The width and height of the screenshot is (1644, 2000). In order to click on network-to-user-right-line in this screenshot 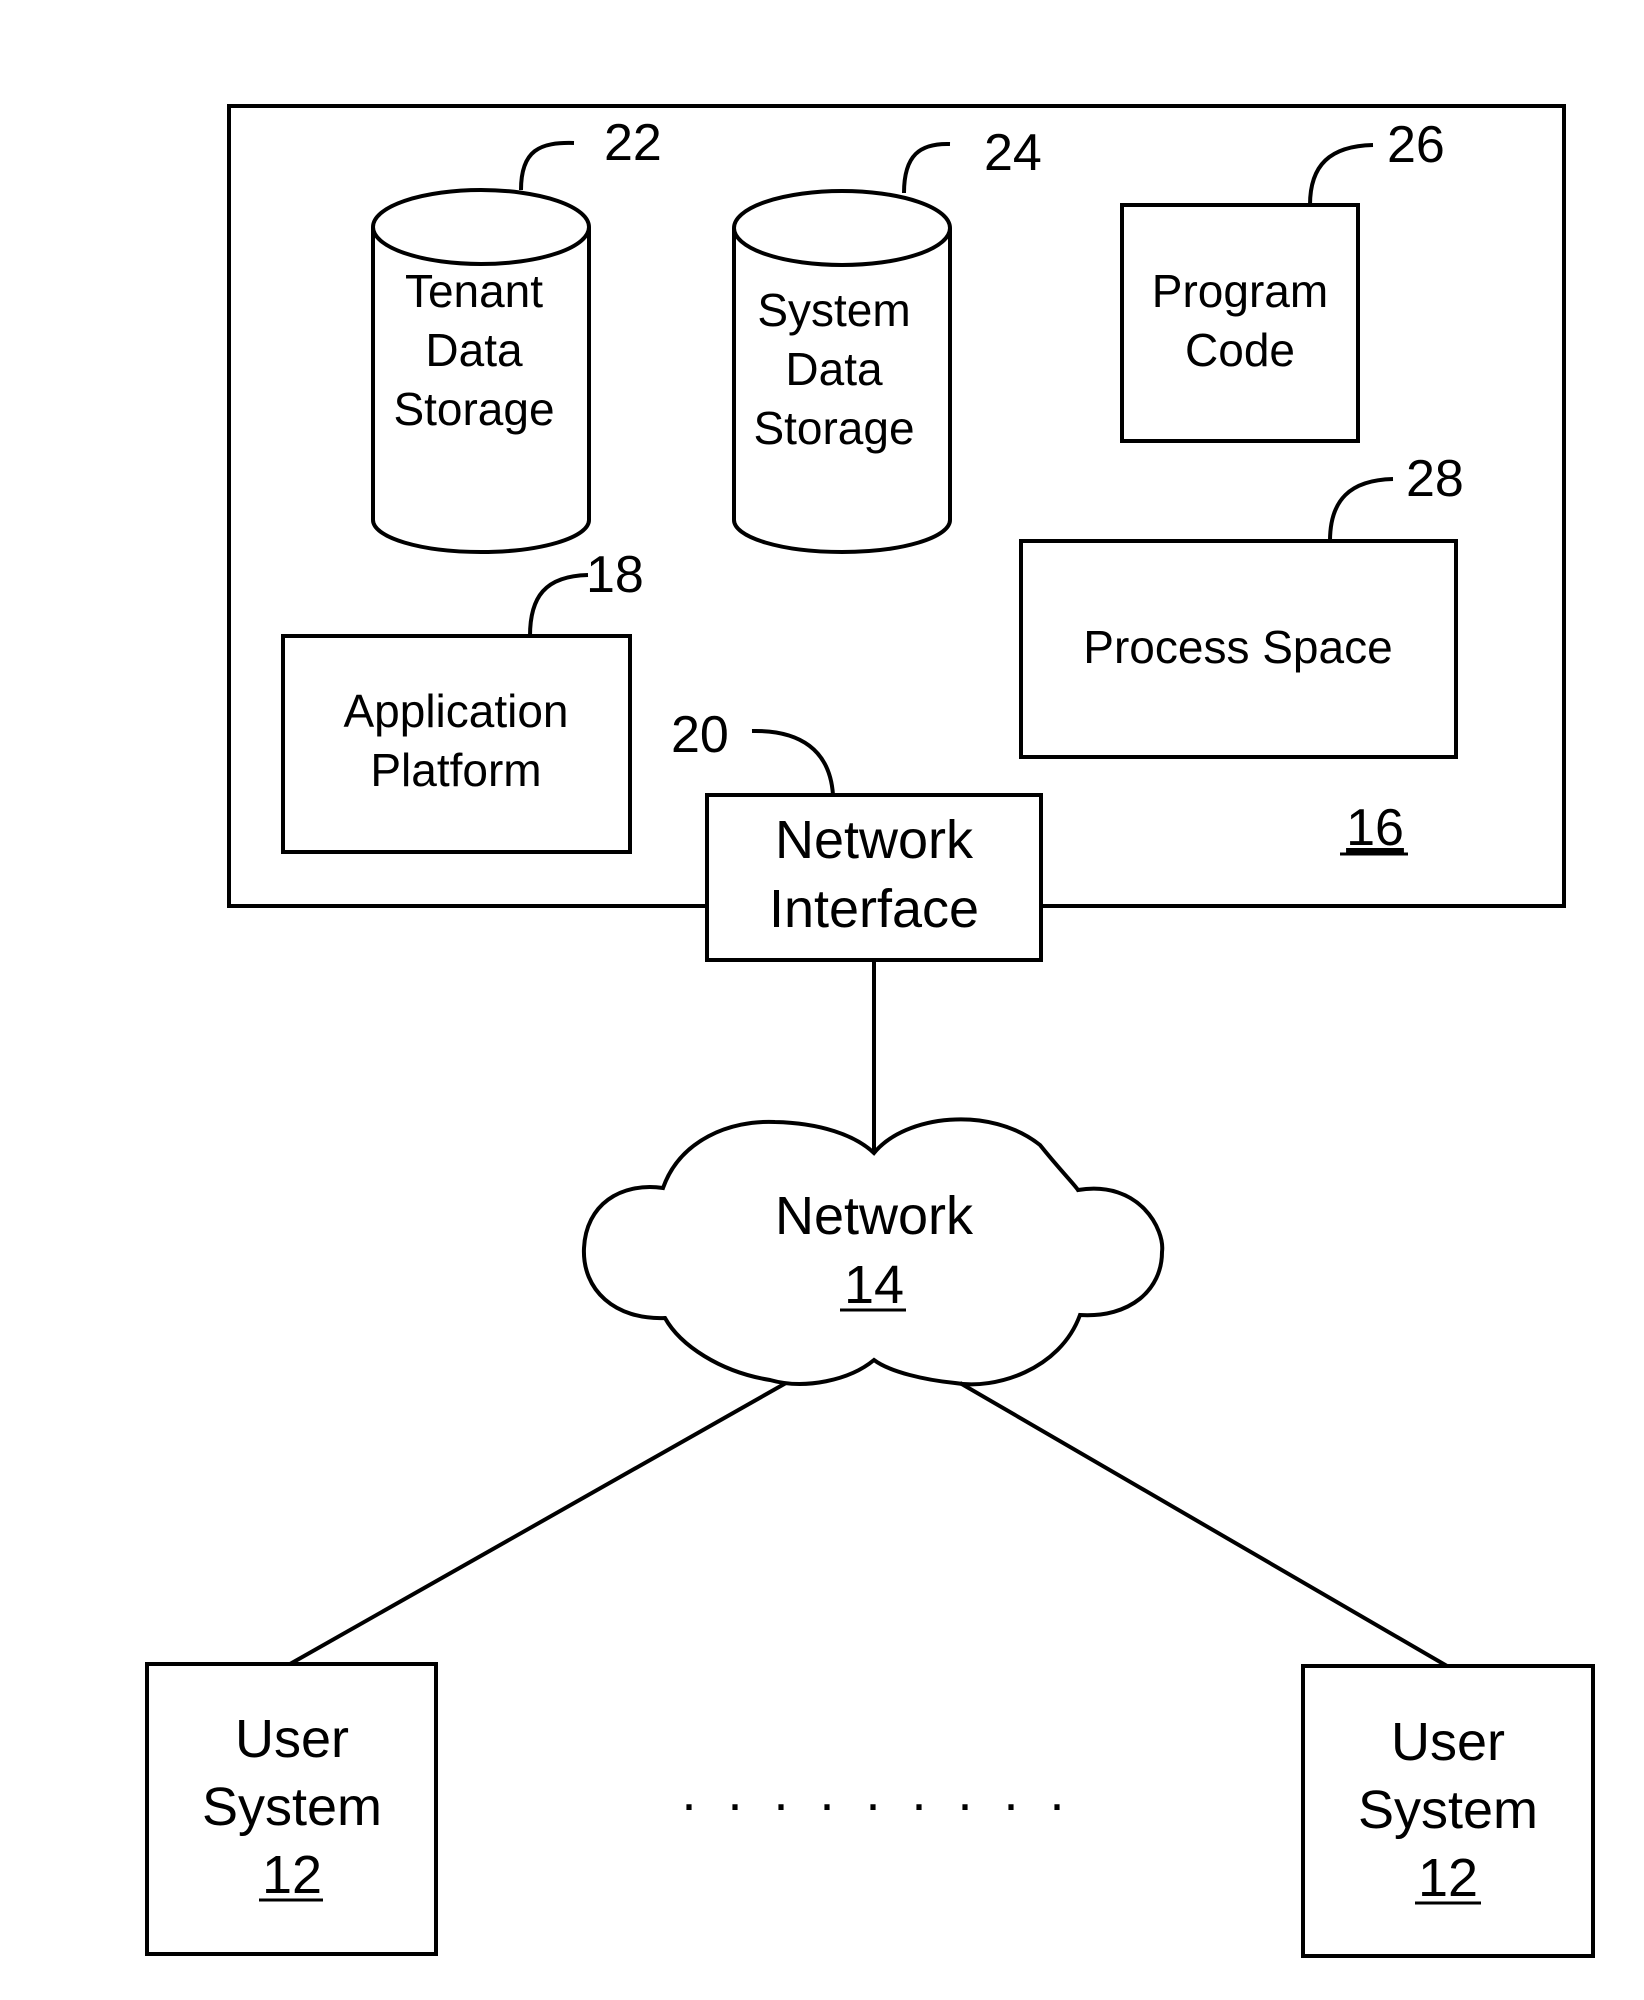, I will do `click(1203, 1524)`.